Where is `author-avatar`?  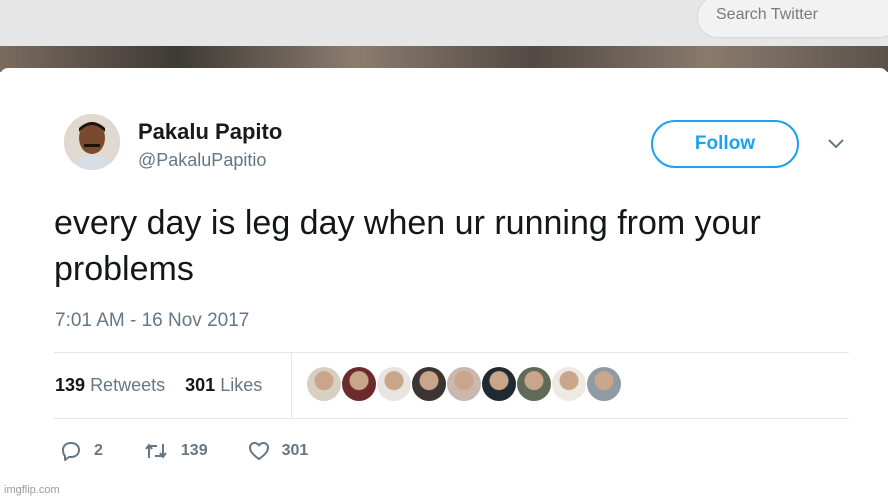 author-avatar is located at coordinates (92, 142).